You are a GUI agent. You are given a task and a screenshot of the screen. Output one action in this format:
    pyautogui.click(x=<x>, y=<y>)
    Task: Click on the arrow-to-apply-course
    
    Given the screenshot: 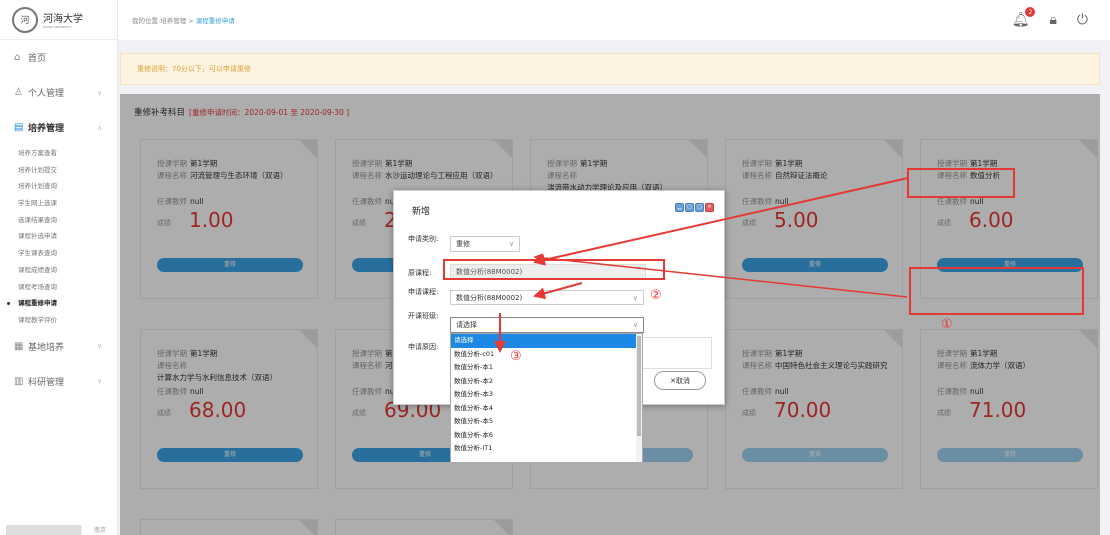 What is the action you would take?
    pyautogui.click(x=558, y=291)
    